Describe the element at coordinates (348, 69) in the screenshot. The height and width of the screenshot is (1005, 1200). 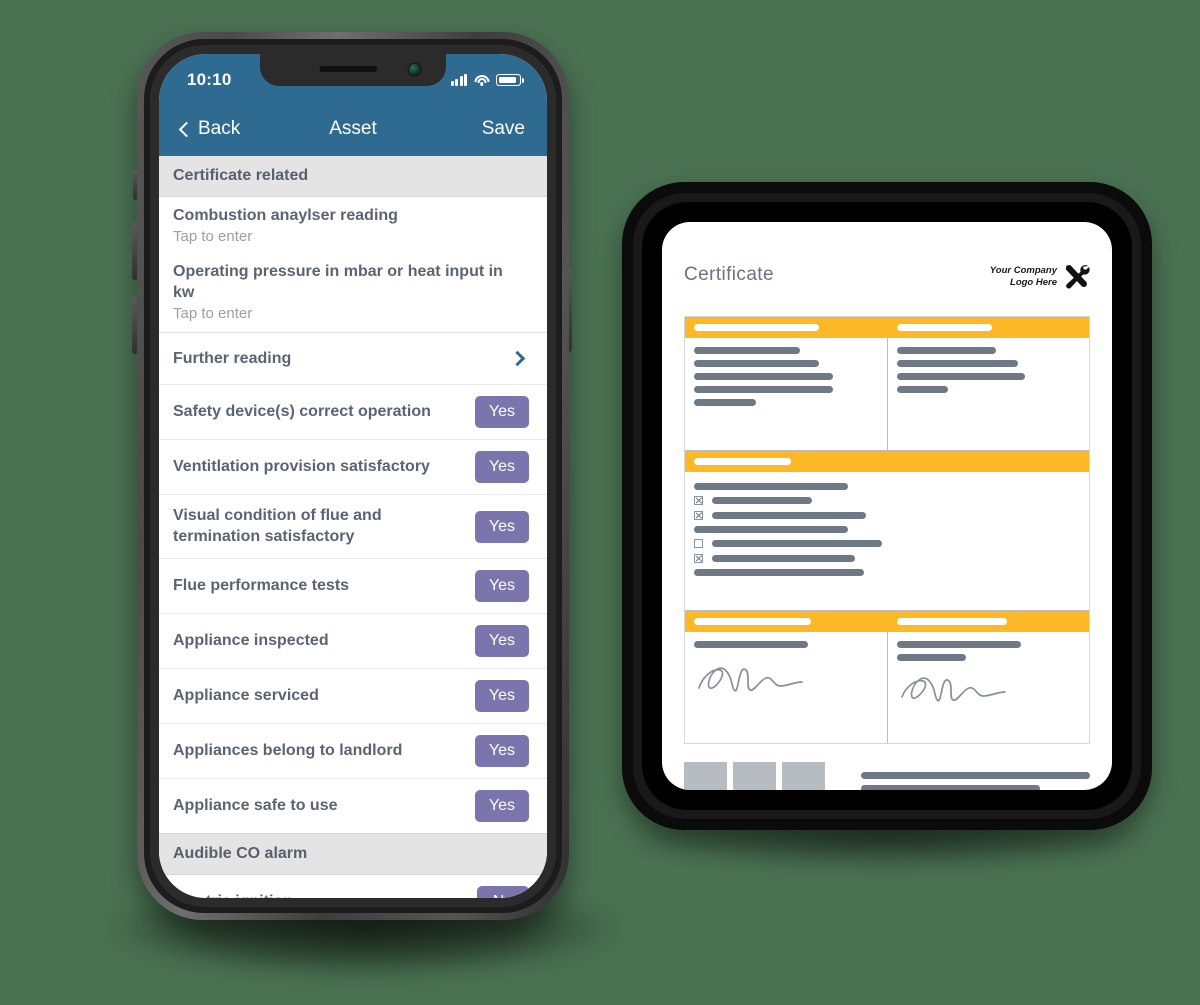
I see `earpiece-speaker-icon` at that location.